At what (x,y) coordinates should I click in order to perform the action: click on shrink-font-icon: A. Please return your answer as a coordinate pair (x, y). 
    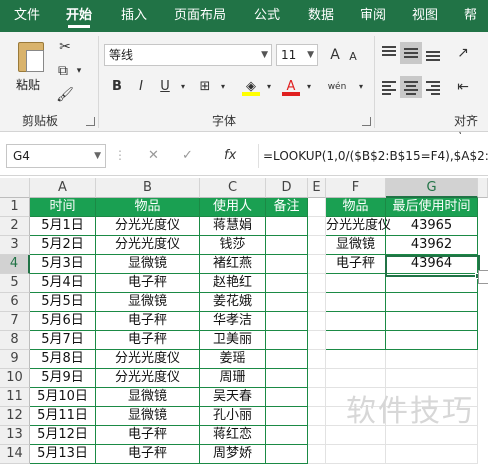
    Looking at the image, I should click on (353, 57).